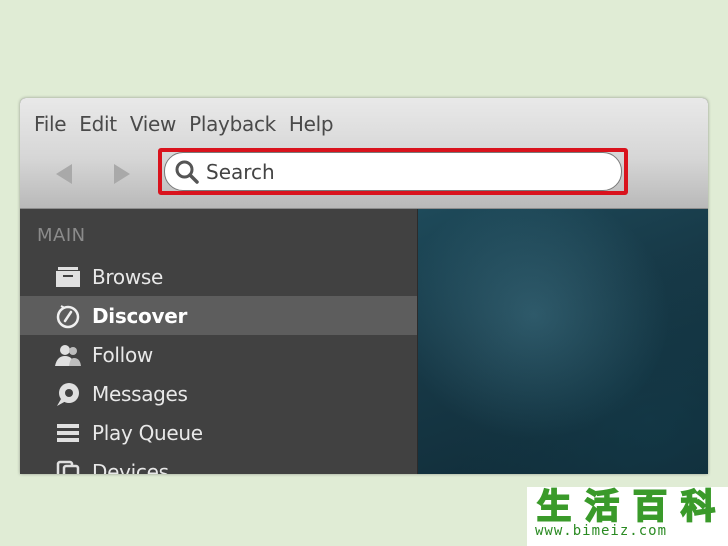 This screenshot has width=728, height=546. What do you see at coordinates (93, 174) in the screenshot?
I see `navigation-buttons` at bounding box center [93, 174].